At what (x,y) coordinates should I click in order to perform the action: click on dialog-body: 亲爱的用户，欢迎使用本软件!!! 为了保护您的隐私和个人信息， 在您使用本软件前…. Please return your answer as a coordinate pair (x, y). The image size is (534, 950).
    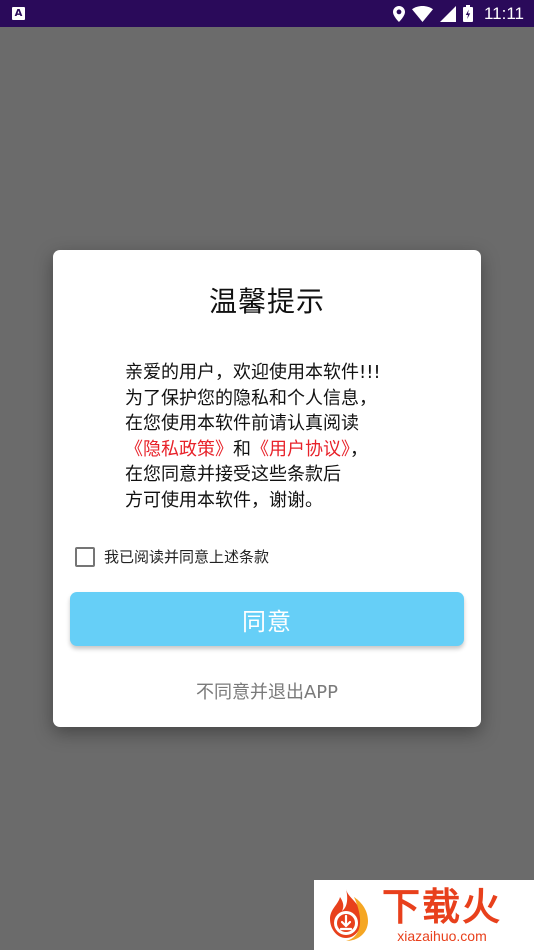
    Looking at the image, I should click on (275, 436).